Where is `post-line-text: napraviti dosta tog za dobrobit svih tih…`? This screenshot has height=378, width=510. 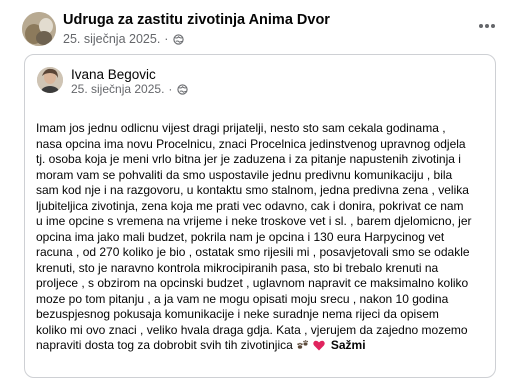
post-line-text: napraviti dosta tog za dobrobit svih tih… is located at coordinates (164, 345).